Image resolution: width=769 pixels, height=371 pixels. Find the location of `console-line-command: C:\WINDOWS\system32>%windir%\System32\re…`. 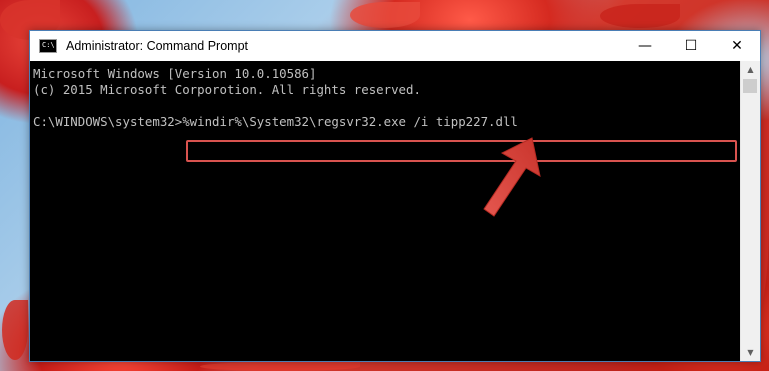

console-line-command: C:\WINDOWS\system32>%windir%\System32\re… is located at coordinates (275, 122).